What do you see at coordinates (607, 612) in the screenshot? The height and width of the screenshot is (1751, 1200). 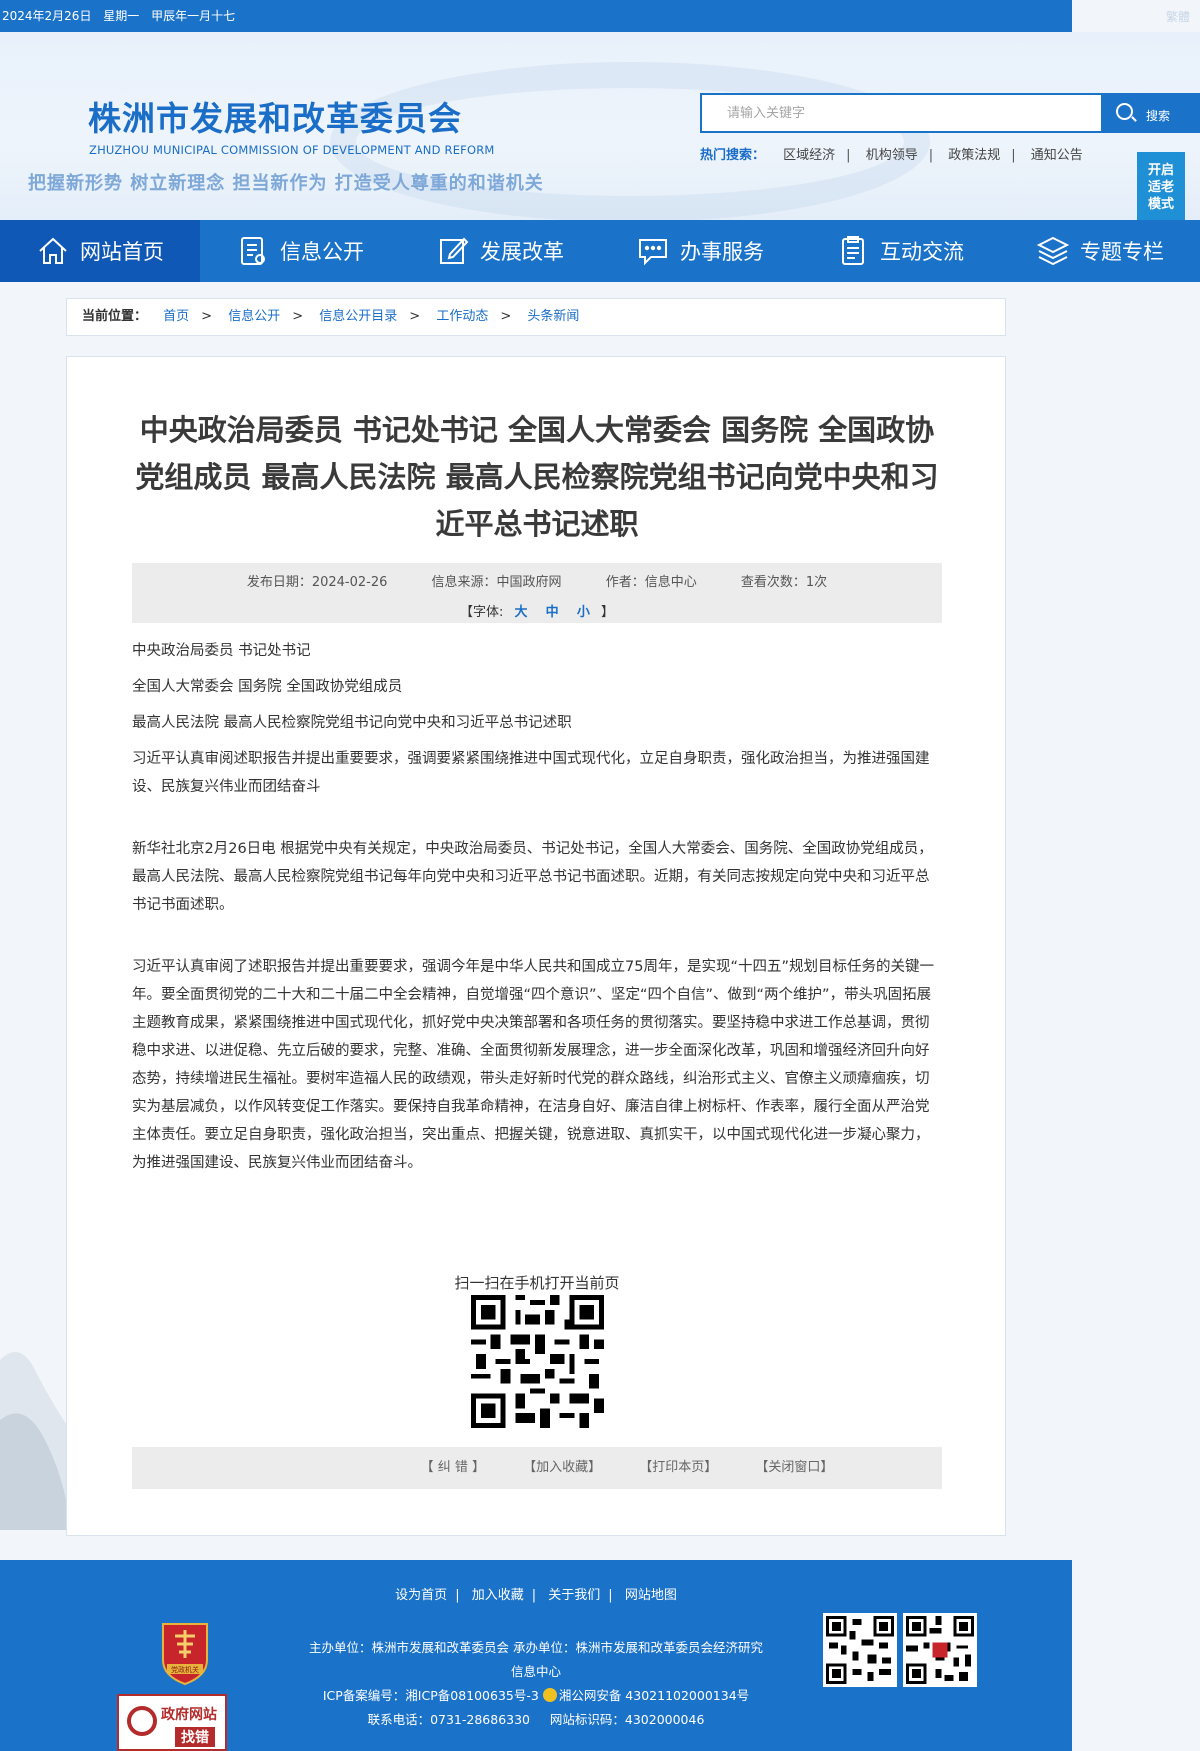 I see `font-size-label-close: 】` at bounding box center [607, 612].